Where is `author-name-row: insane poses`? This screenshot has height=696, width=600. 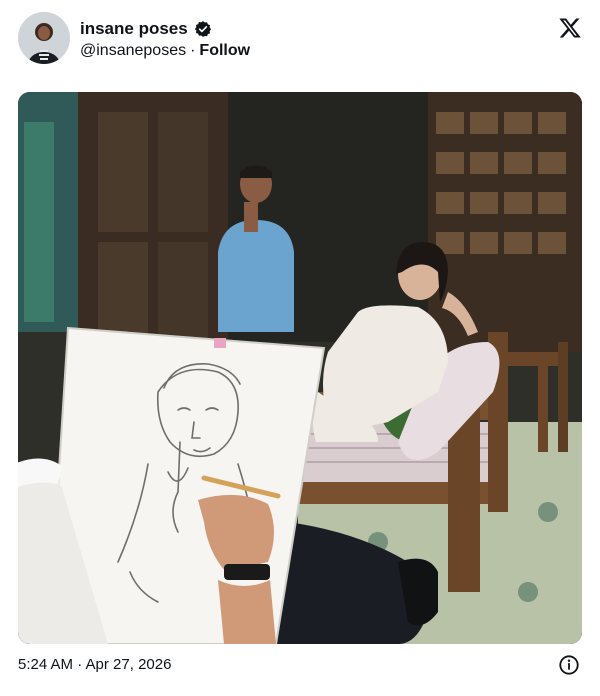
author-name-row: insane poses is located at coordinates (146, 29).